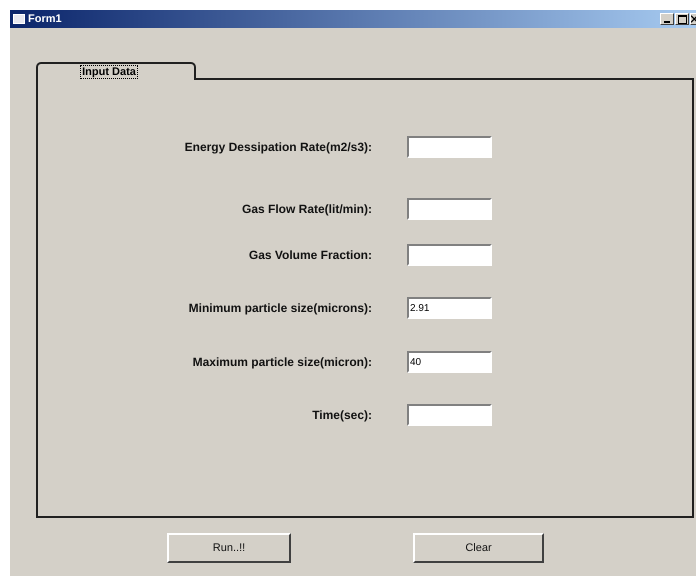 This screenshot has height=576, width=696. What do you see at coordinates (278, 147) in the screenshot?
I see `field-label: Energy Dessipation Rate(m2/s3):` at bounding box center [278, 147].